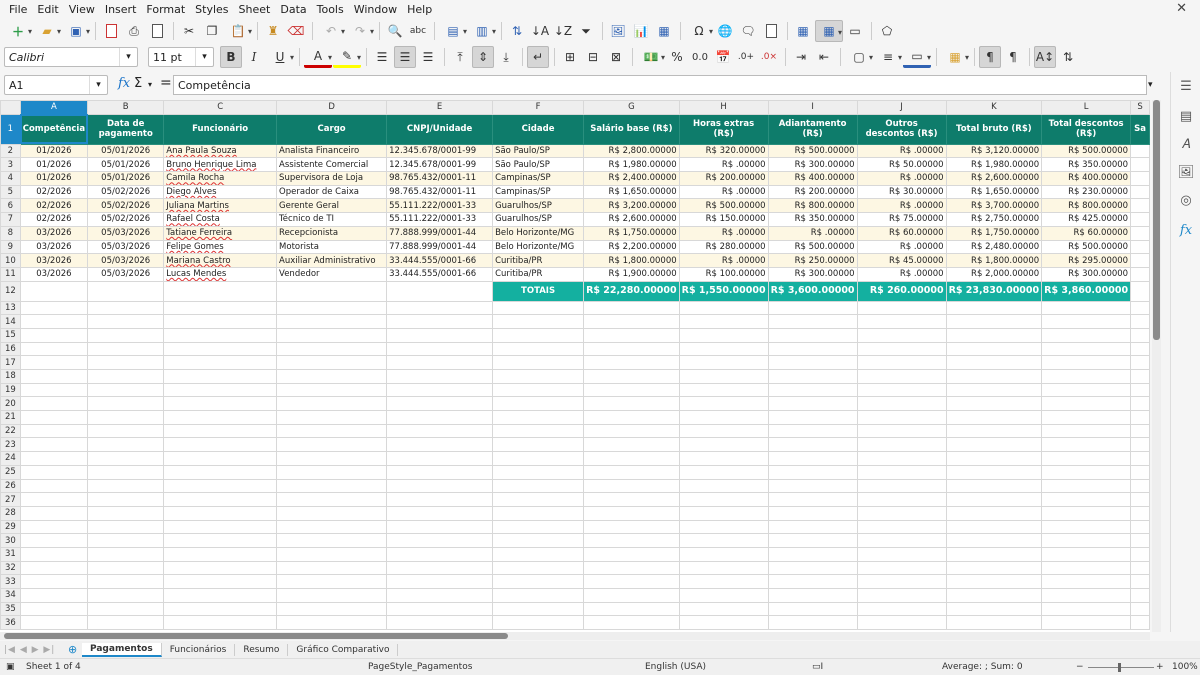 Image resolution: width=1200 pixels, height=675 pixels. I want to click on table-cell: R$ 1,750.00000, so click(994, 233).